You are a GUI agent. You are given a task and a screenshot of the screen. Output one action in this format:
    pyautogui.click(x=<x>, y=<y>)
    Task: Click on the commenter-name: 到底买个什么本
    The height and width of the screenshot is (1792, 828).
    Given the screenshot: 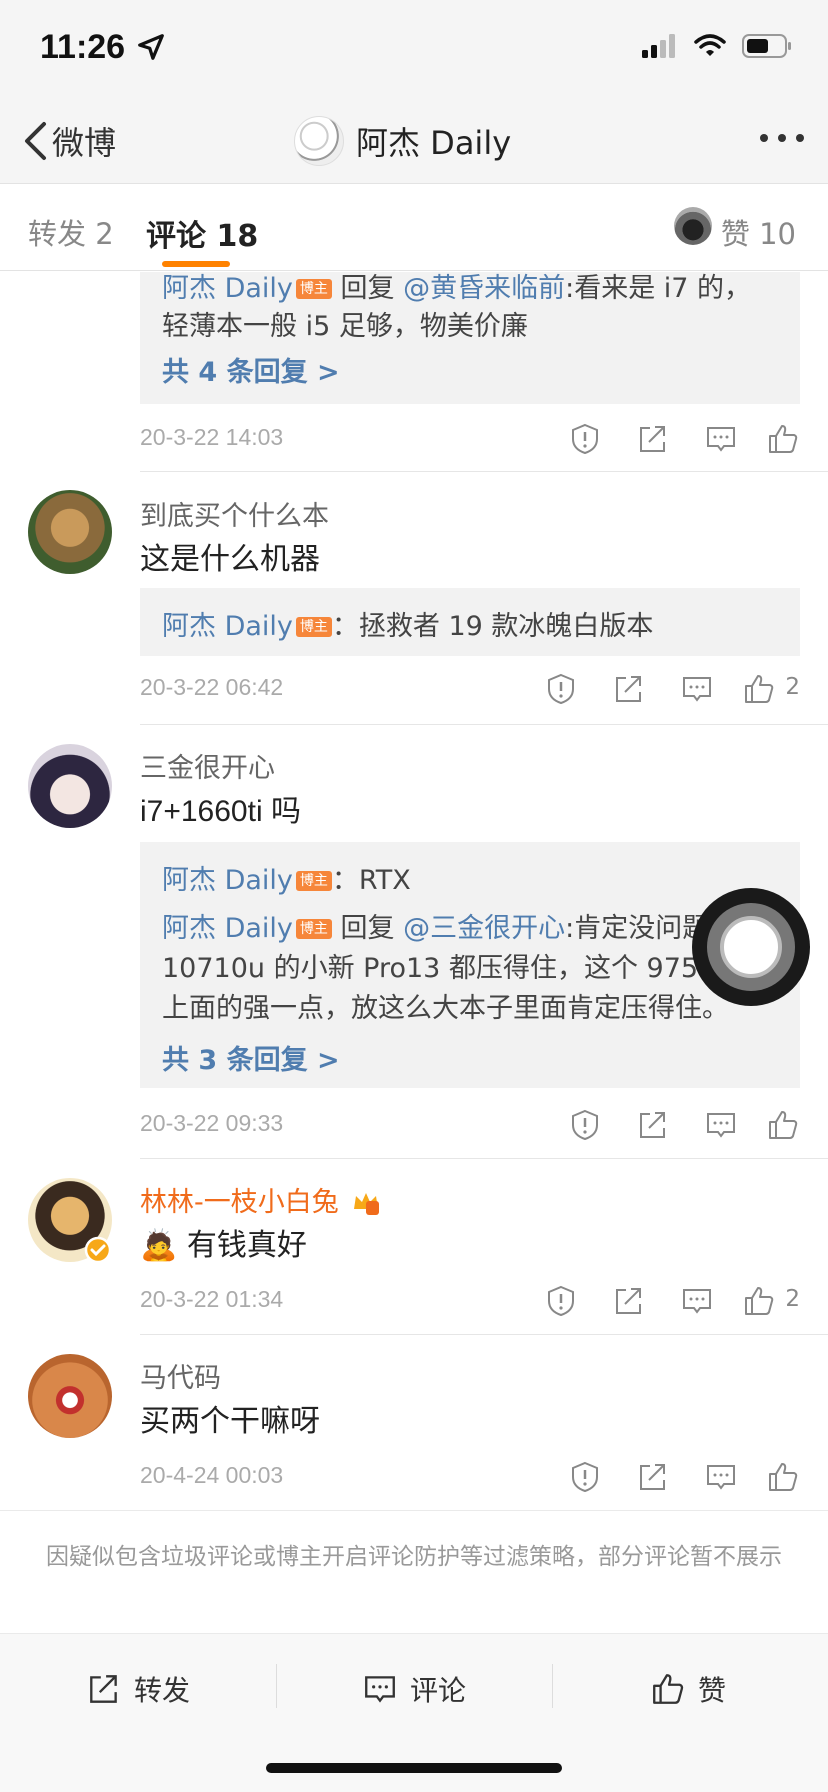 What is the action you would take?
    pyautogui.click(x=234, y=513)
    